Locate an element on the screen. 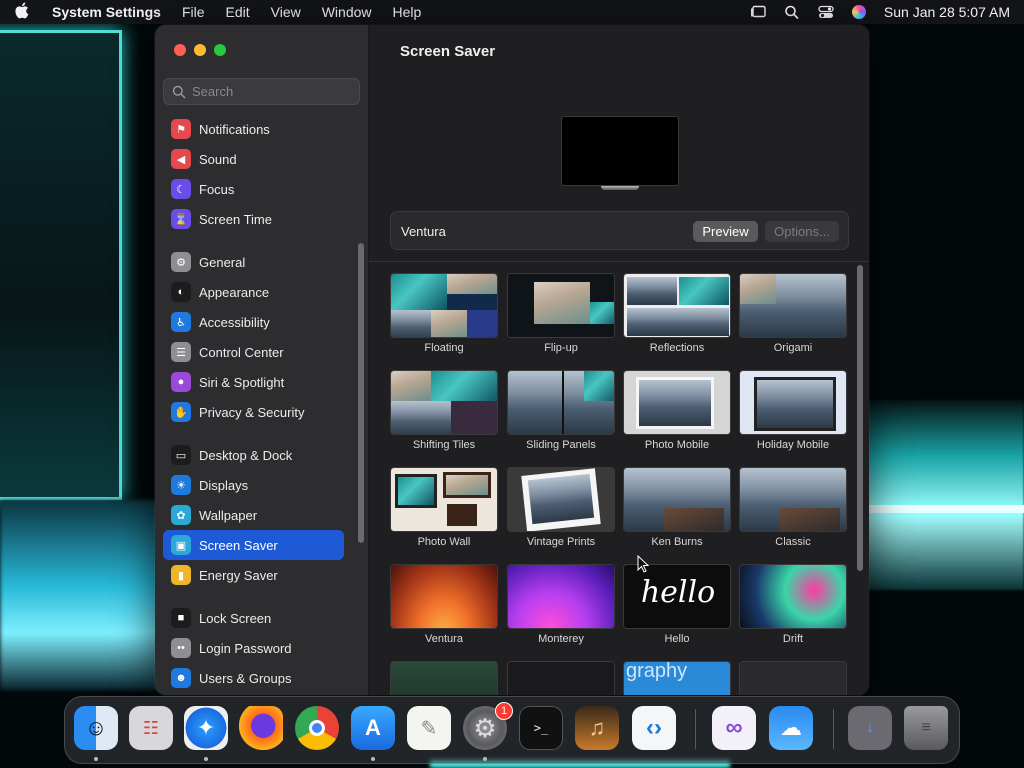 The width and height of the screenshot is (1024, 768). chrome-icon is located at coordinates (317, 728).